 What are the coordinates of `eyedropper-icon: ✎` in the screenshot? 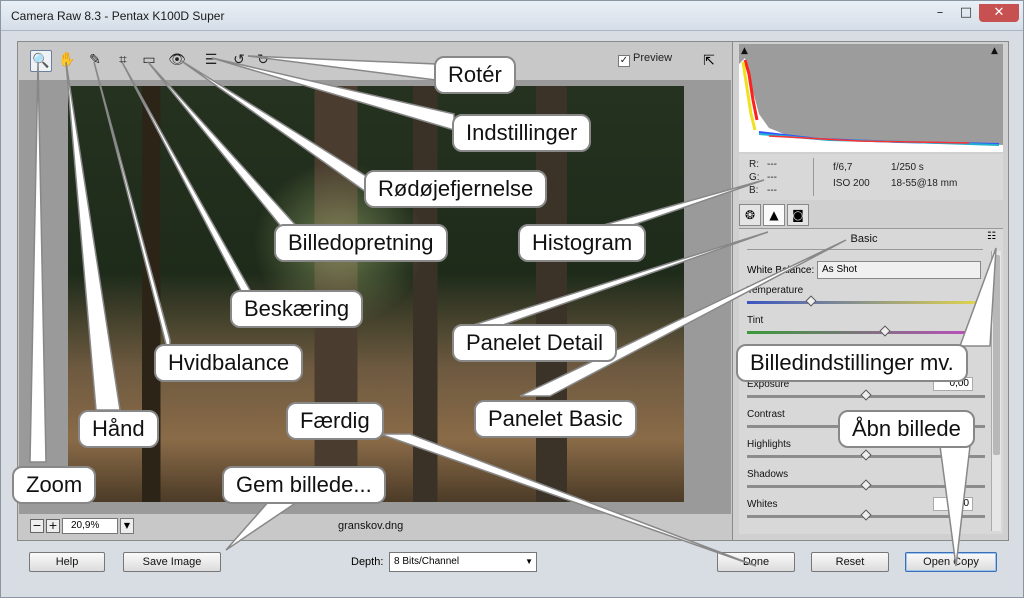 It's located at (95, 61).